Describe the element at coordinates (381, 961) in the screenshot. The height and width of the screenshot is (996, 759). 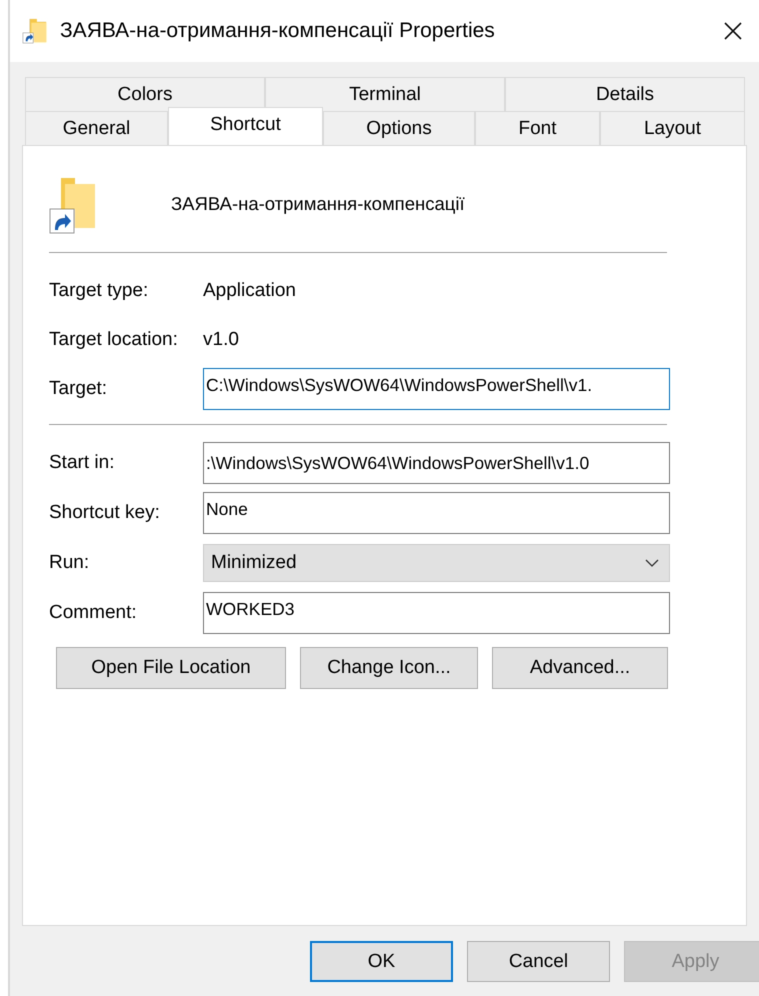
I see `dialog-button: OK` at that location.